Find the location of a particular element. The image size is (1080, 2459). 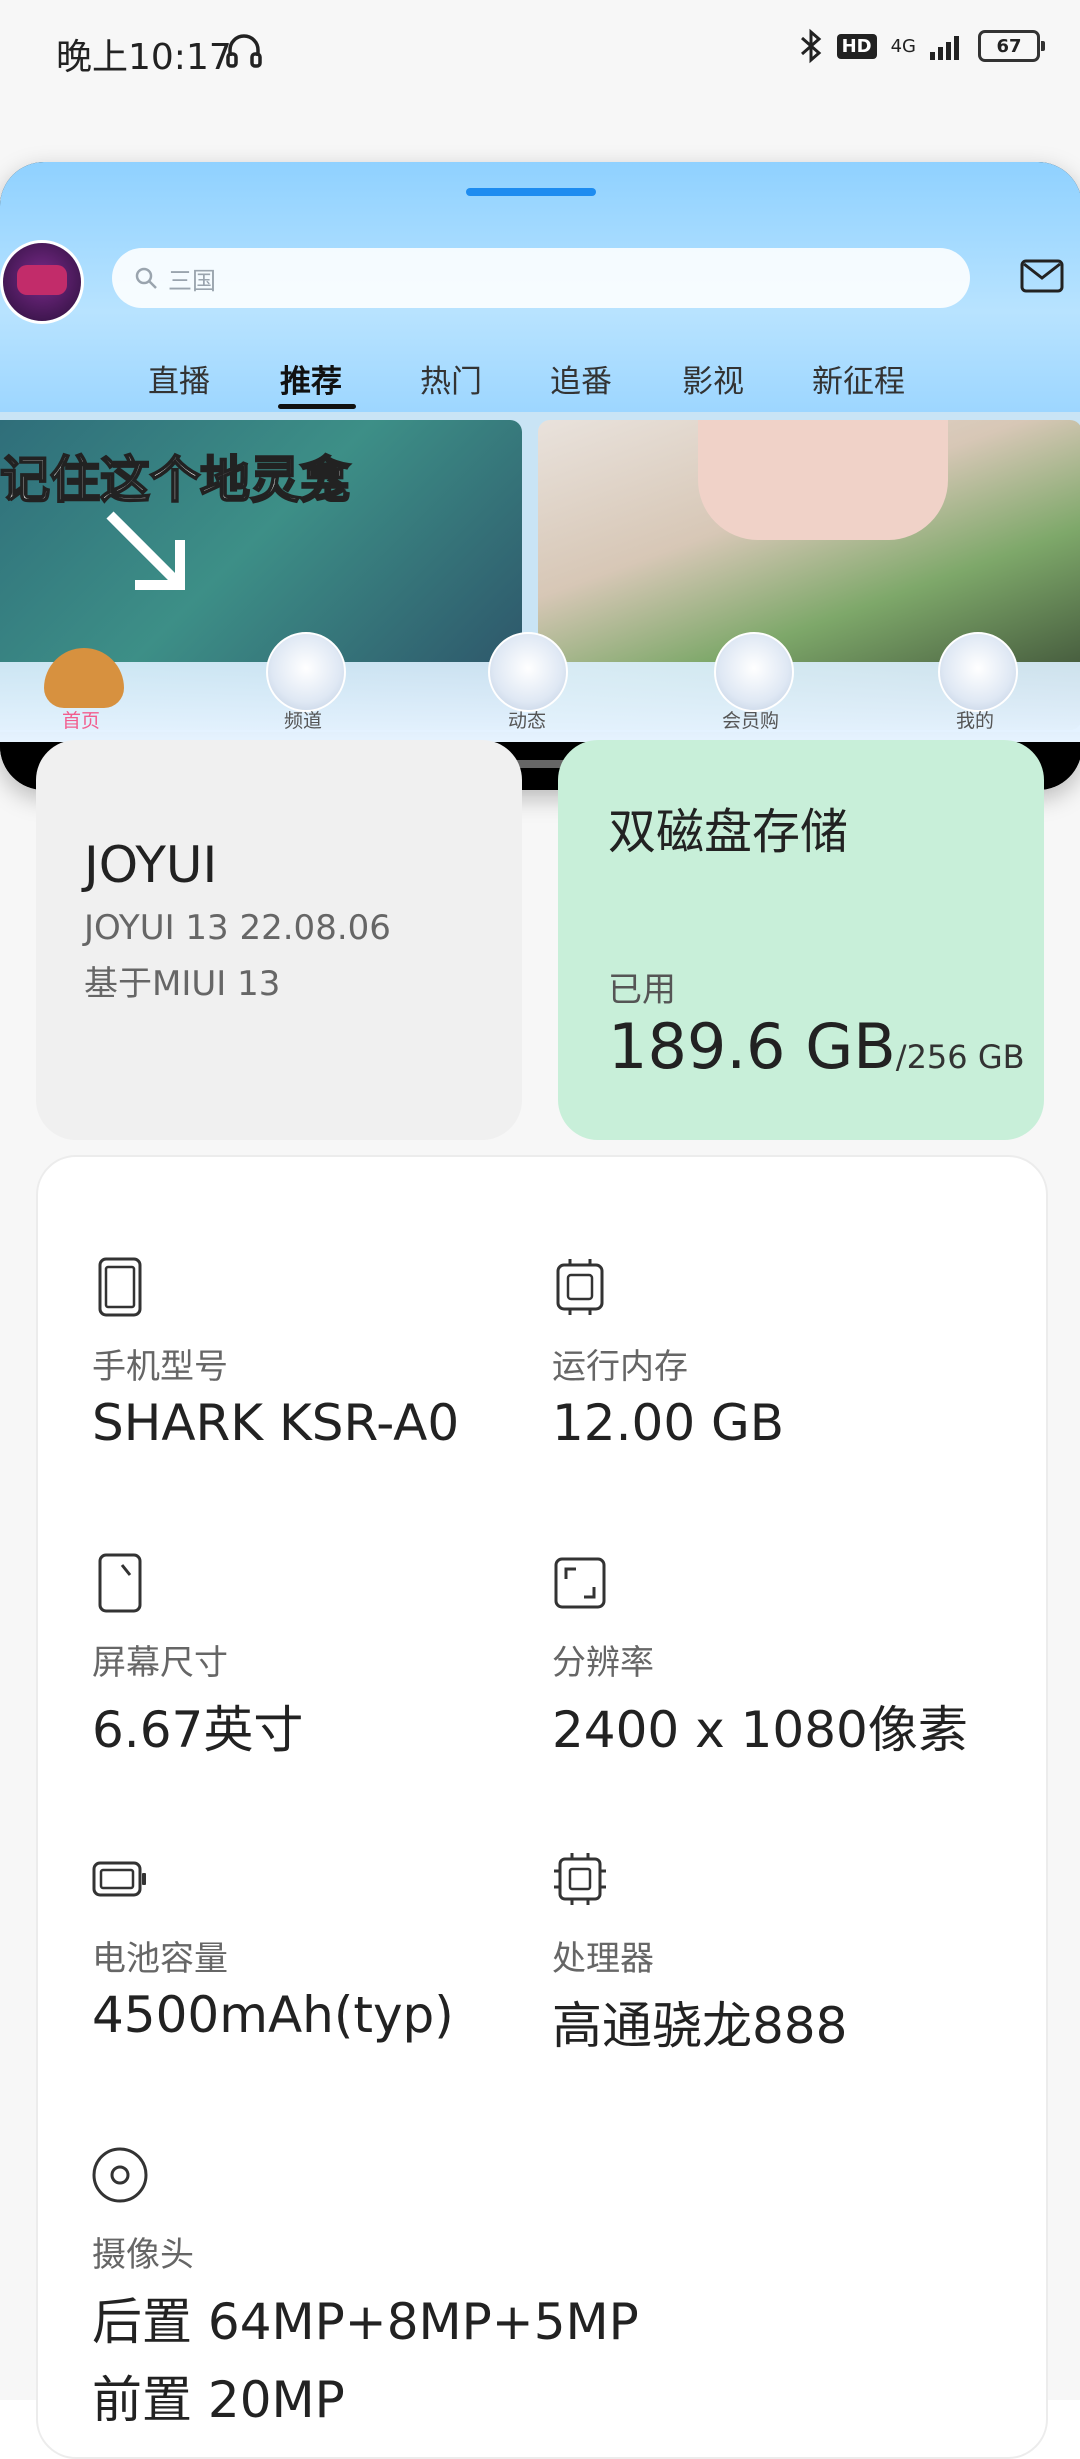

battery-indicator: 67 is located at coordinates (1011, 46).